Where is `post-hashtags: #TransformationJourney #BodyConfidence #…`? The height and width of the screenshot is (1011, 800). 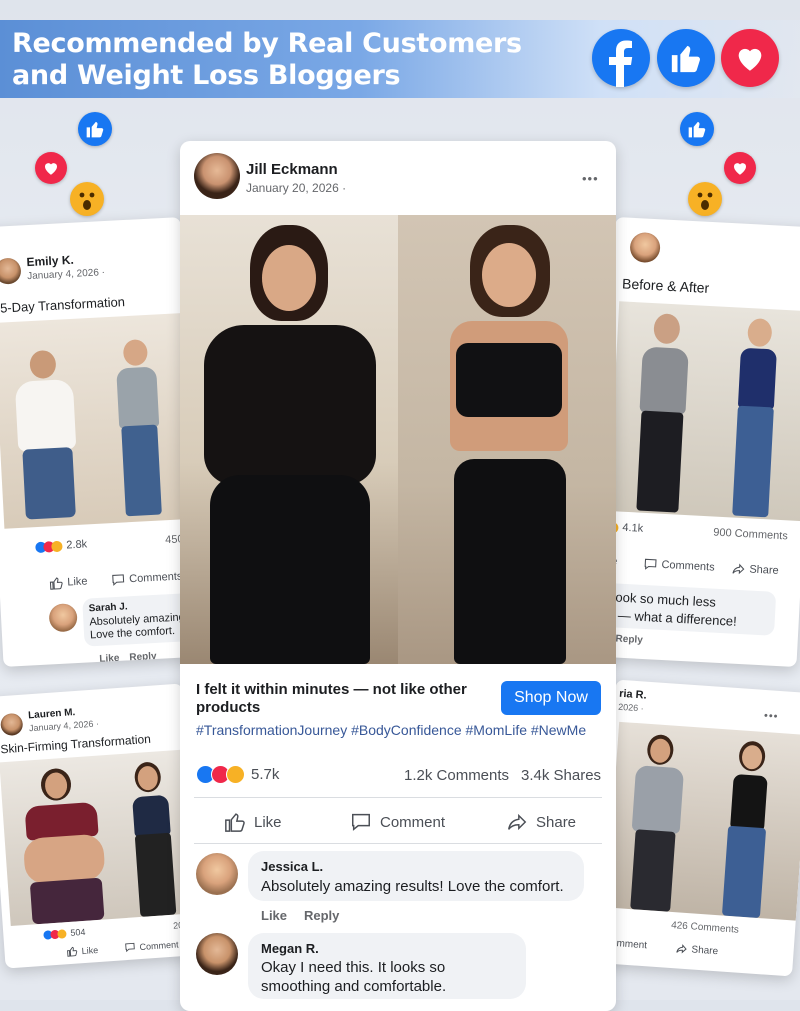 post-hashtags: #TransformationJourney #BodyConfidence #… is located at coordinates (391, 730).